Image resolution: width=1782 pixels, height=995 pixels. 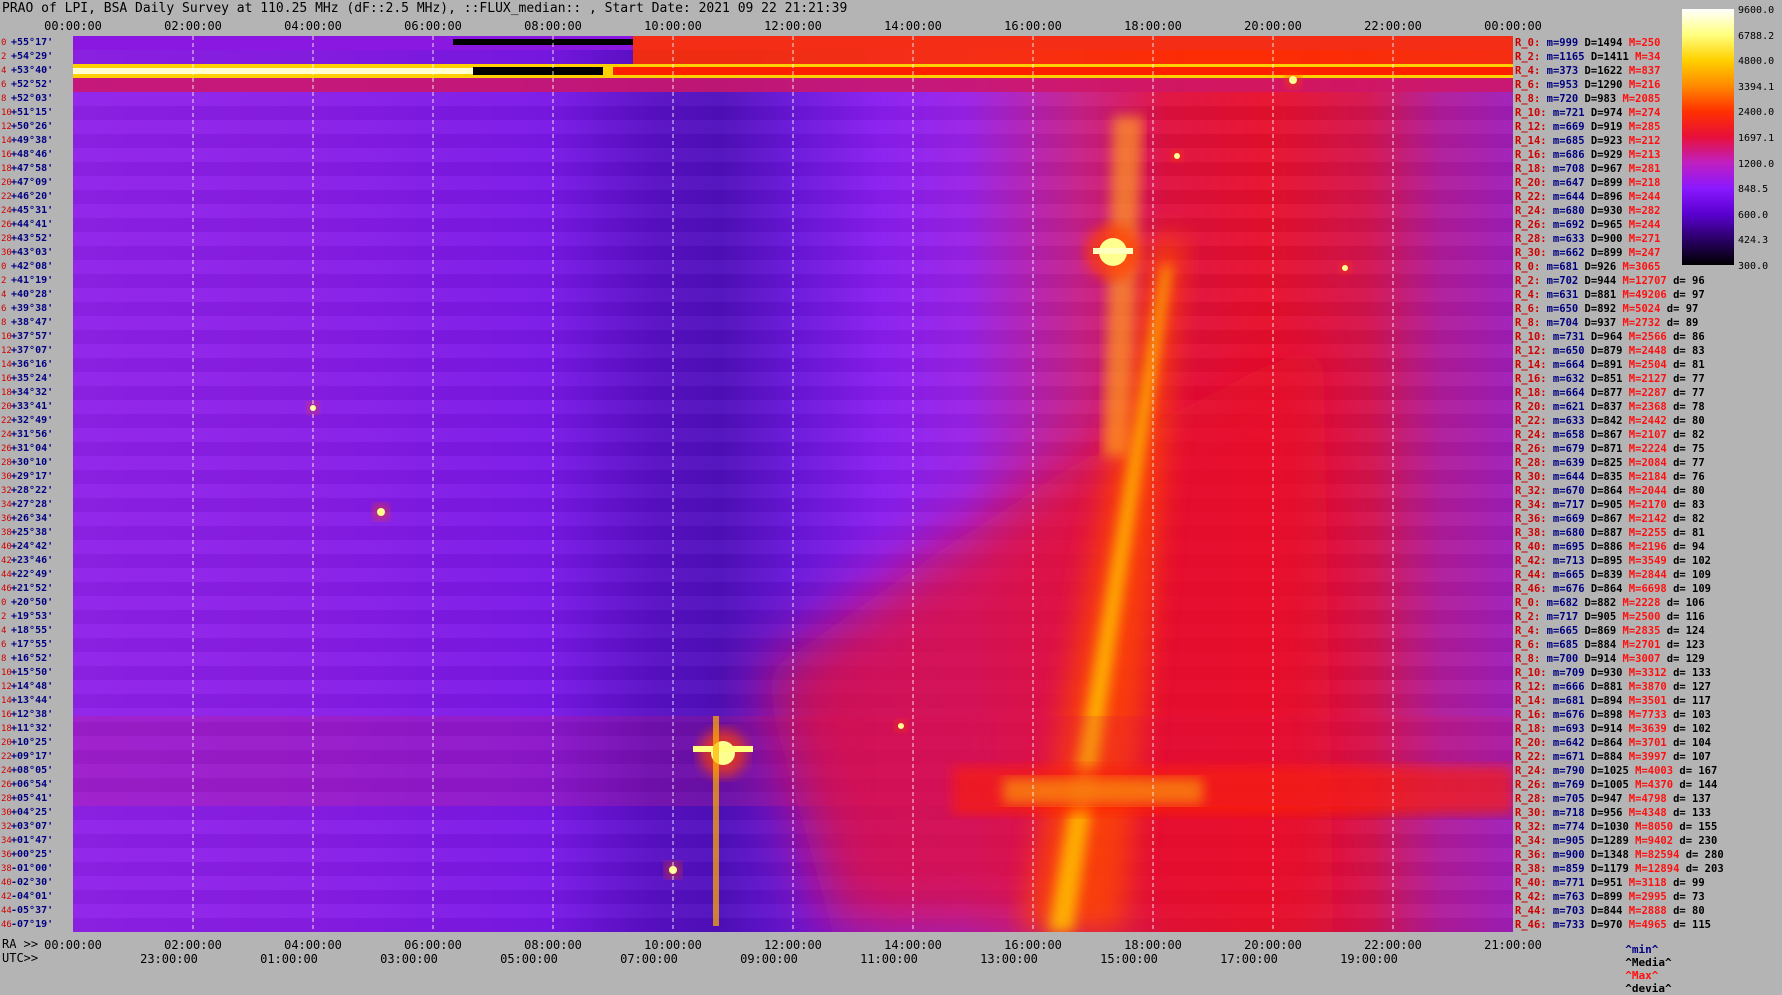 What do you see at coordinates (1644, 491) in the screenshot?
I see `stat-max: M=2044` at bounding box center [1644, 491].